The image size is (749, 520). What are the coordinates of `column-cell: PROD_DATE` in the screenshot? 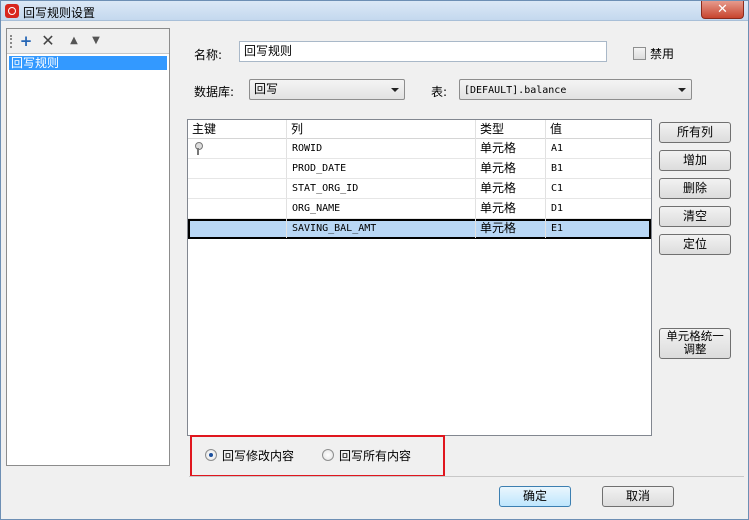 It's located at (381, 168).